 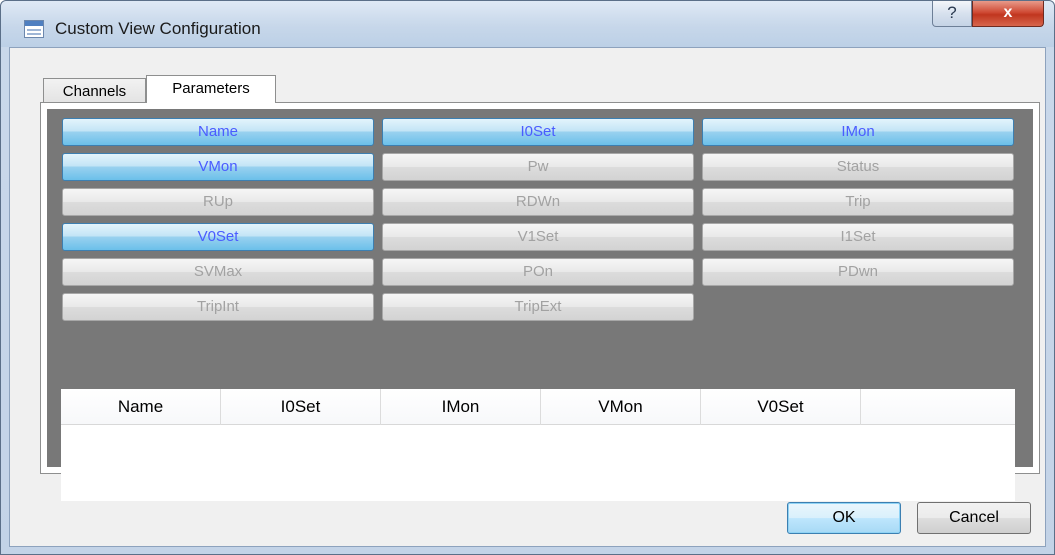 I want to click on tab-channels: Channels, so click(x=94, y=90).